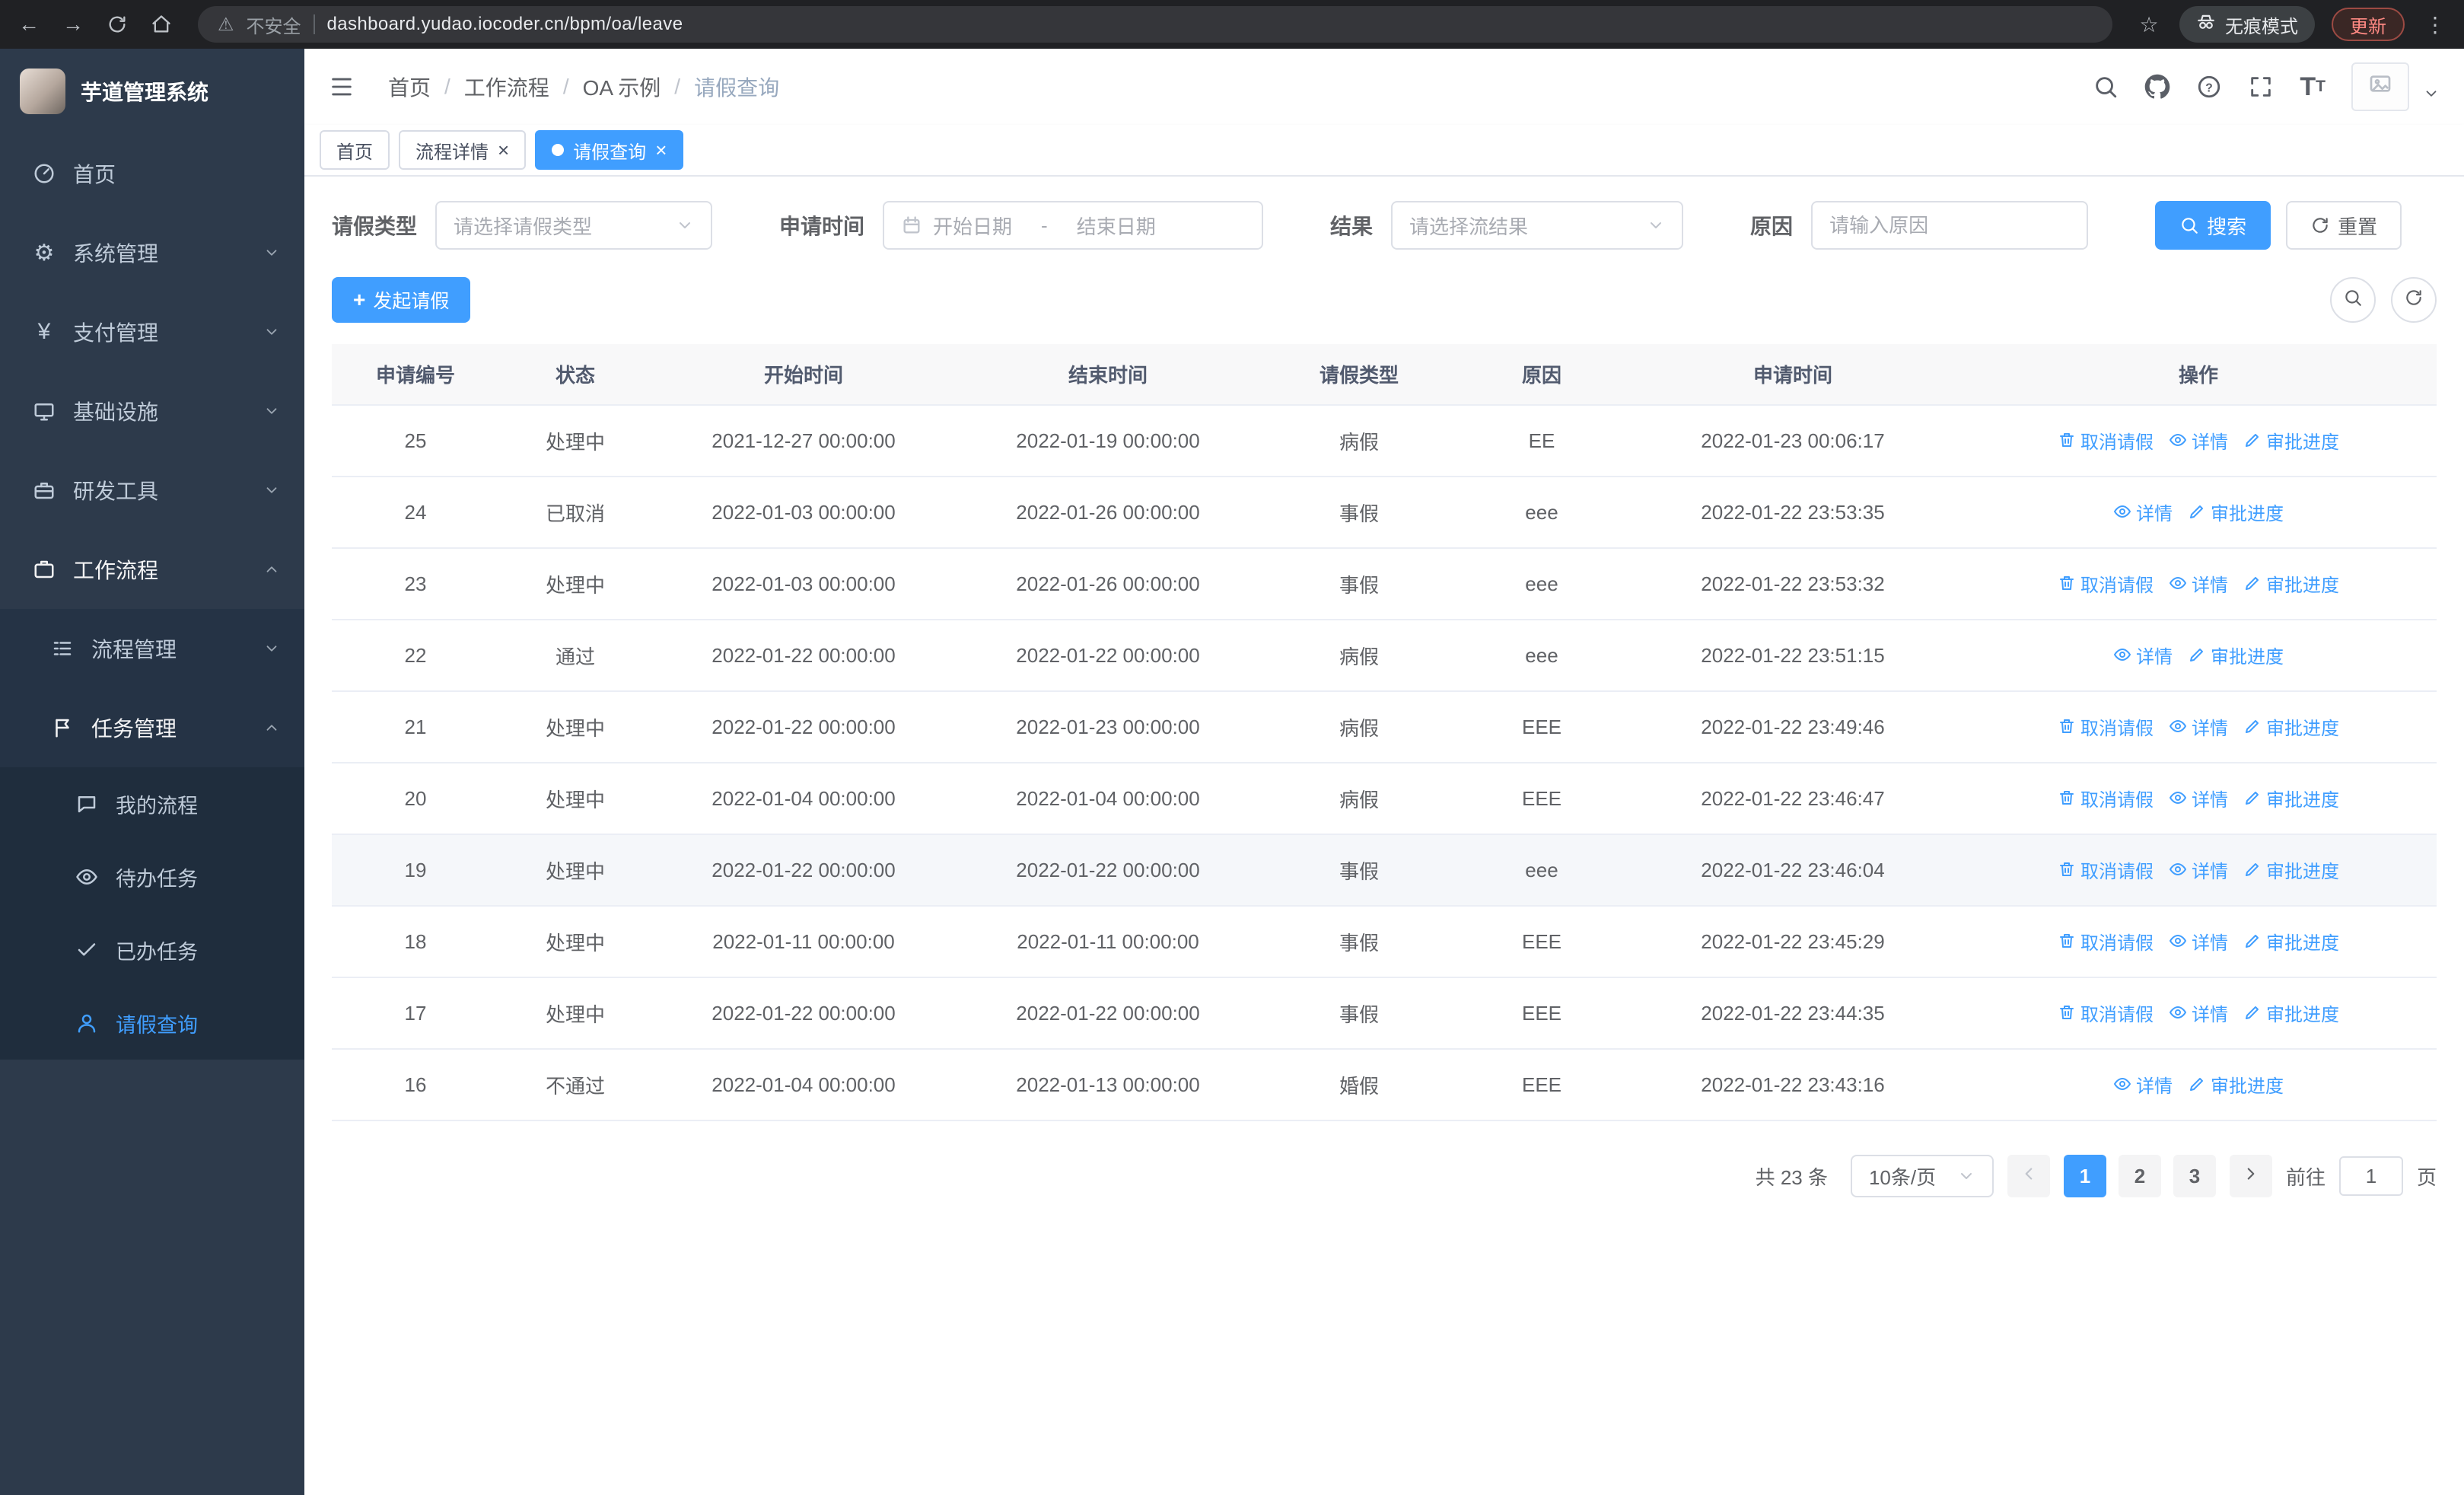  I want to click on tab-1: 流程详情 ×, so click(463, 150).